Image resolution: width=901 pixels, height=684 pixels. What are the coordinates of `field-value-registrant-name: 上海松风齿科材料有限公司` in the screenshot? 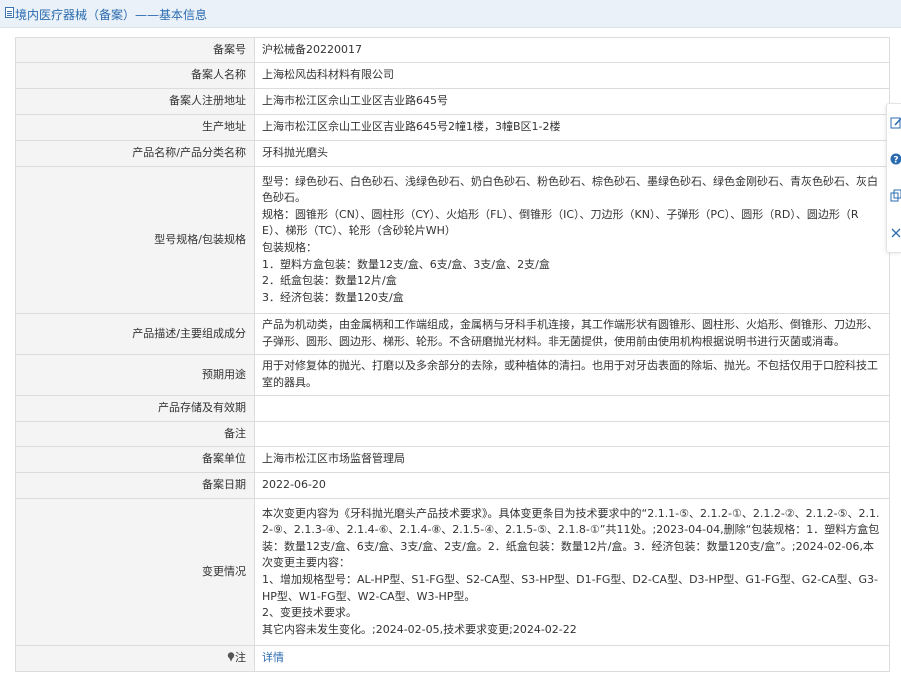 It's located at (572, 75).